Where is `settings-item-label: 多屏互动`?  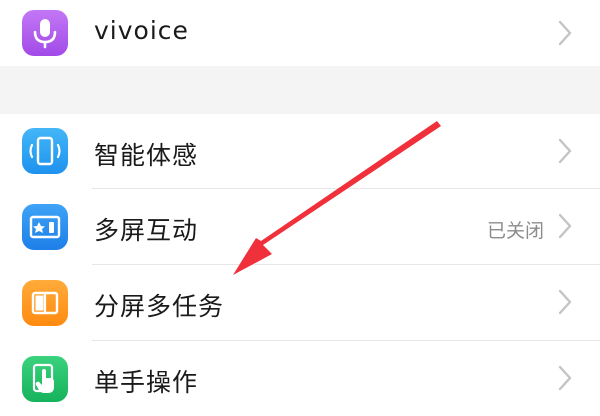
settings-item-label: 多屏互动 is located at coordinates (146, 230).